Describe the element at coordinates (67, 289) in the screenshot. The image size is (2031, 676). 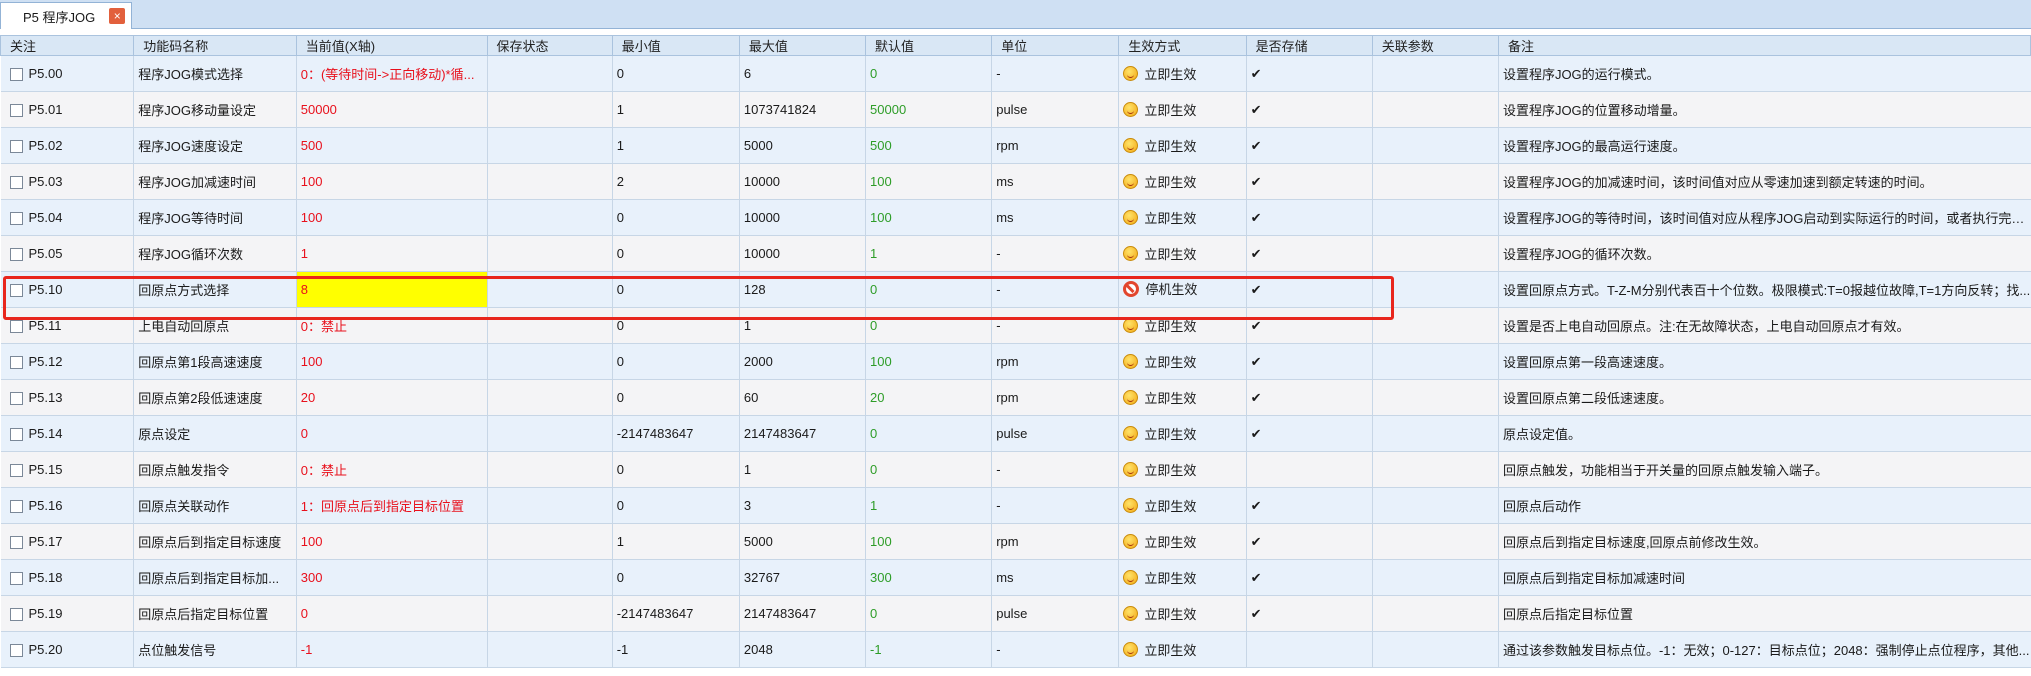
I see `follow-cell: P5.10` at that location.